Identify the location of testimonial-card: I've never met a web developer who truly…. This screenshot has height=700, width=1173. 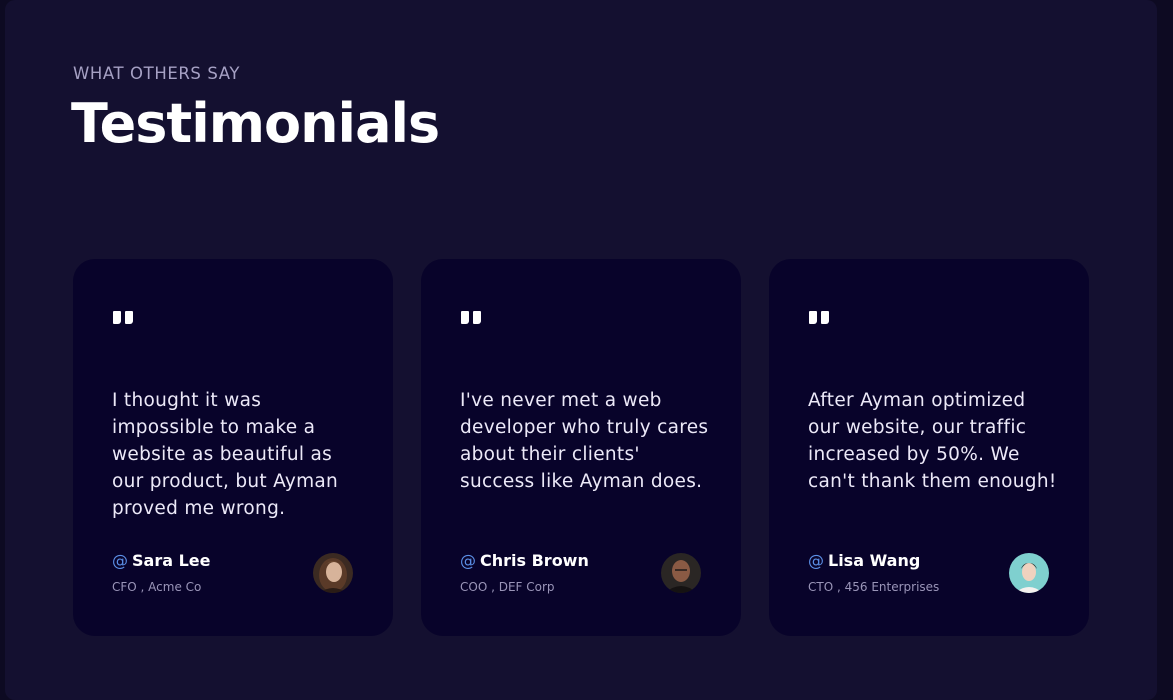
(581, 447).